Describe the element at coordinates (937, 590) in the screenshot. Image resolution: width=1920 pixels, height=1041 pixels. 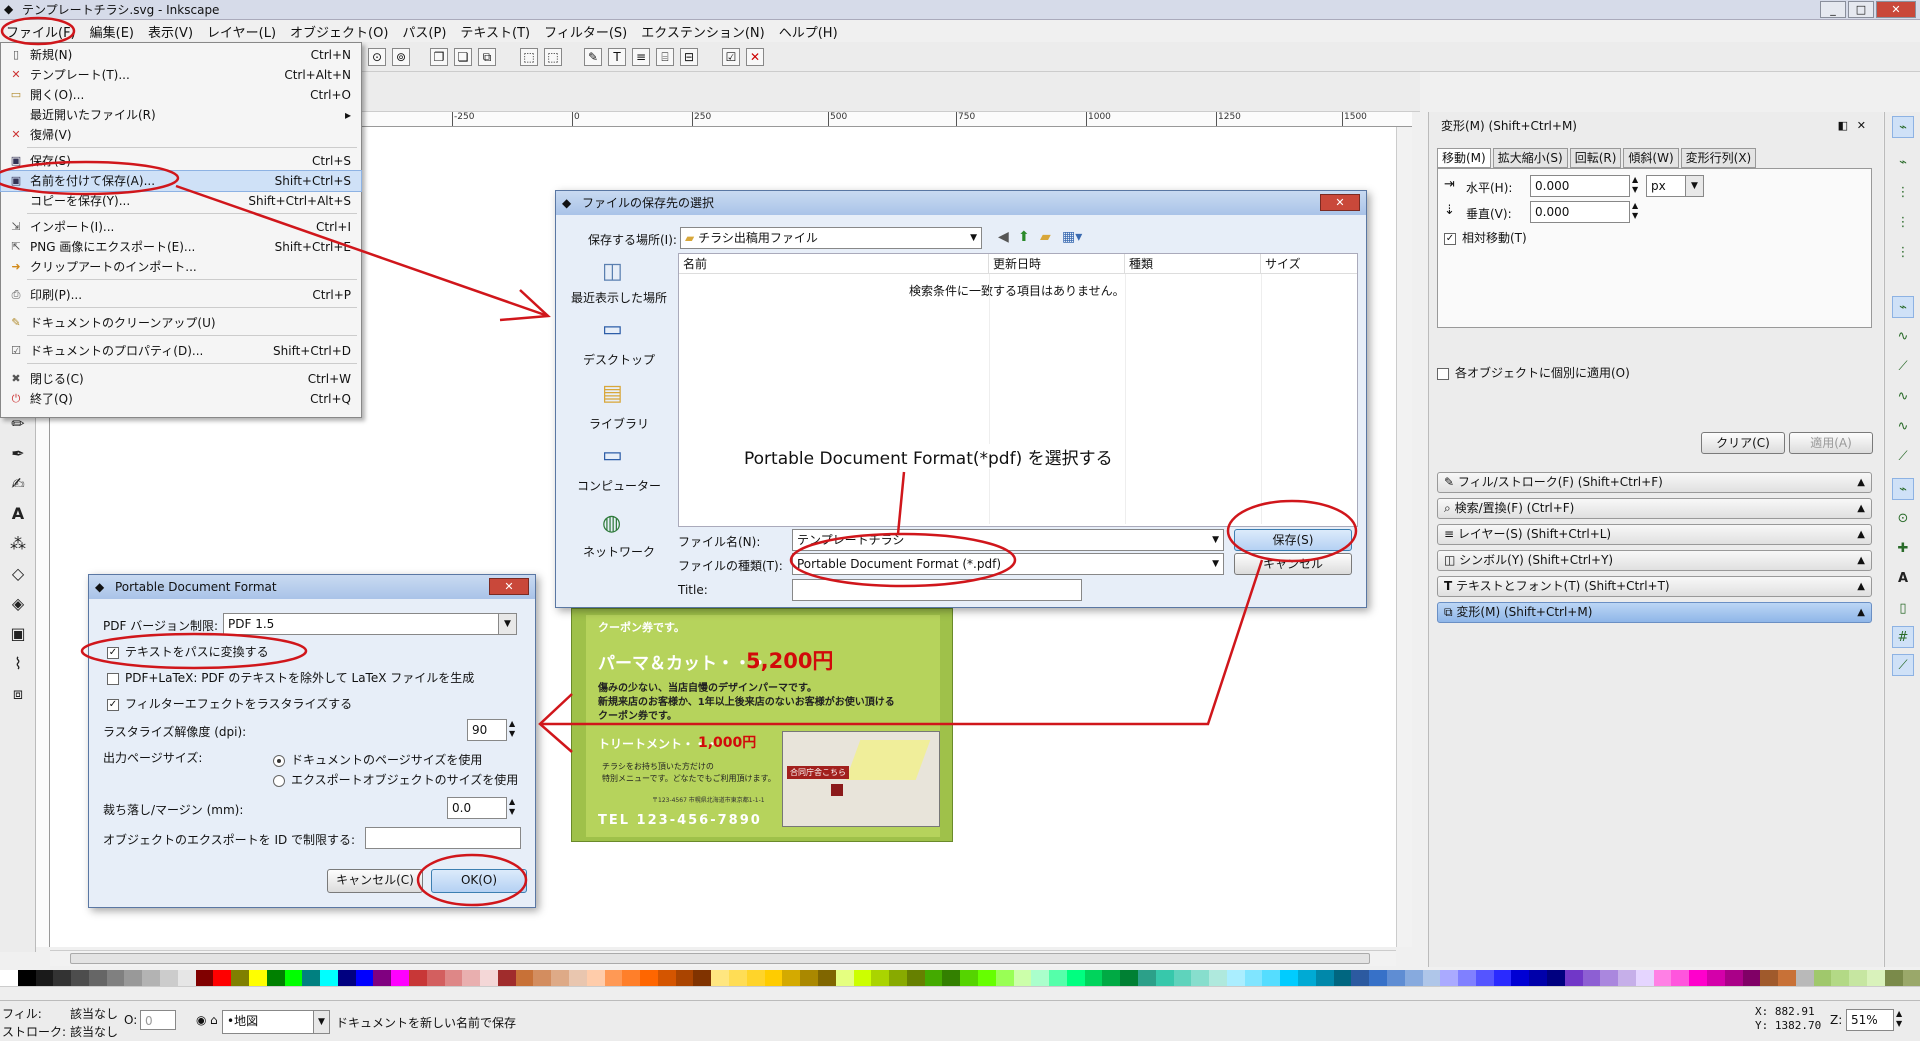
I see `title-input` at that location.